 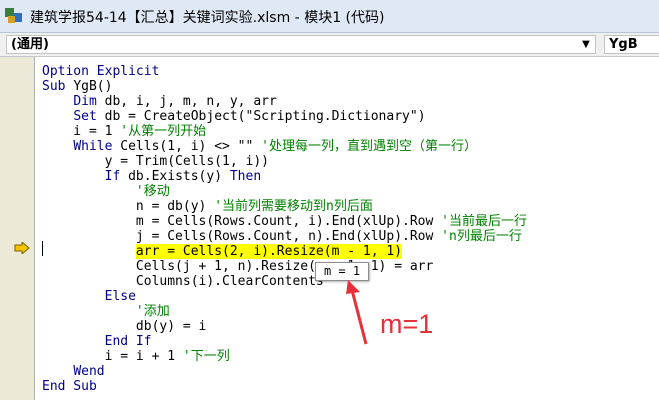 I want to click on code-line: If db.Exists(y) Then, so click(x=152, y=176).